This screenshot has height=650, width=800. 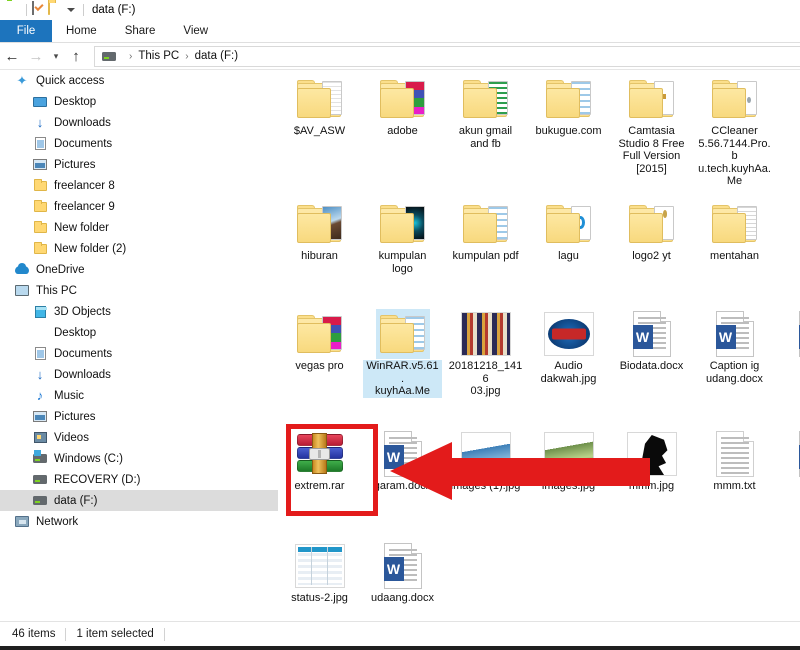 I want to click on file-item-label: lagu, so click(x=568, y=256).